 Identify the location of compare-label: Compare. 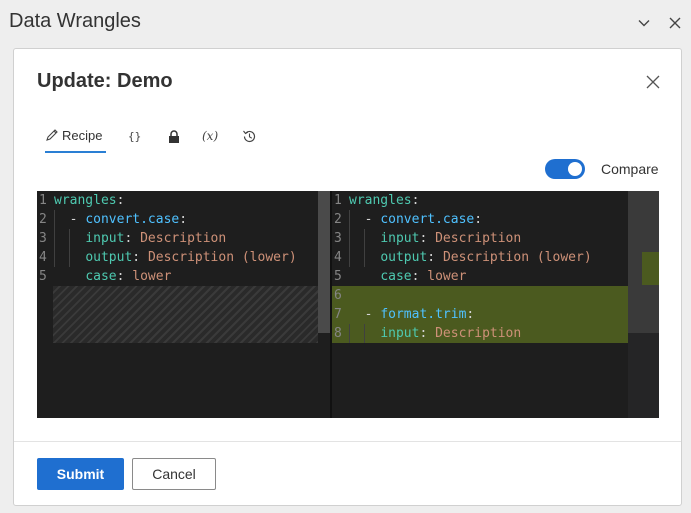
(630, 169).